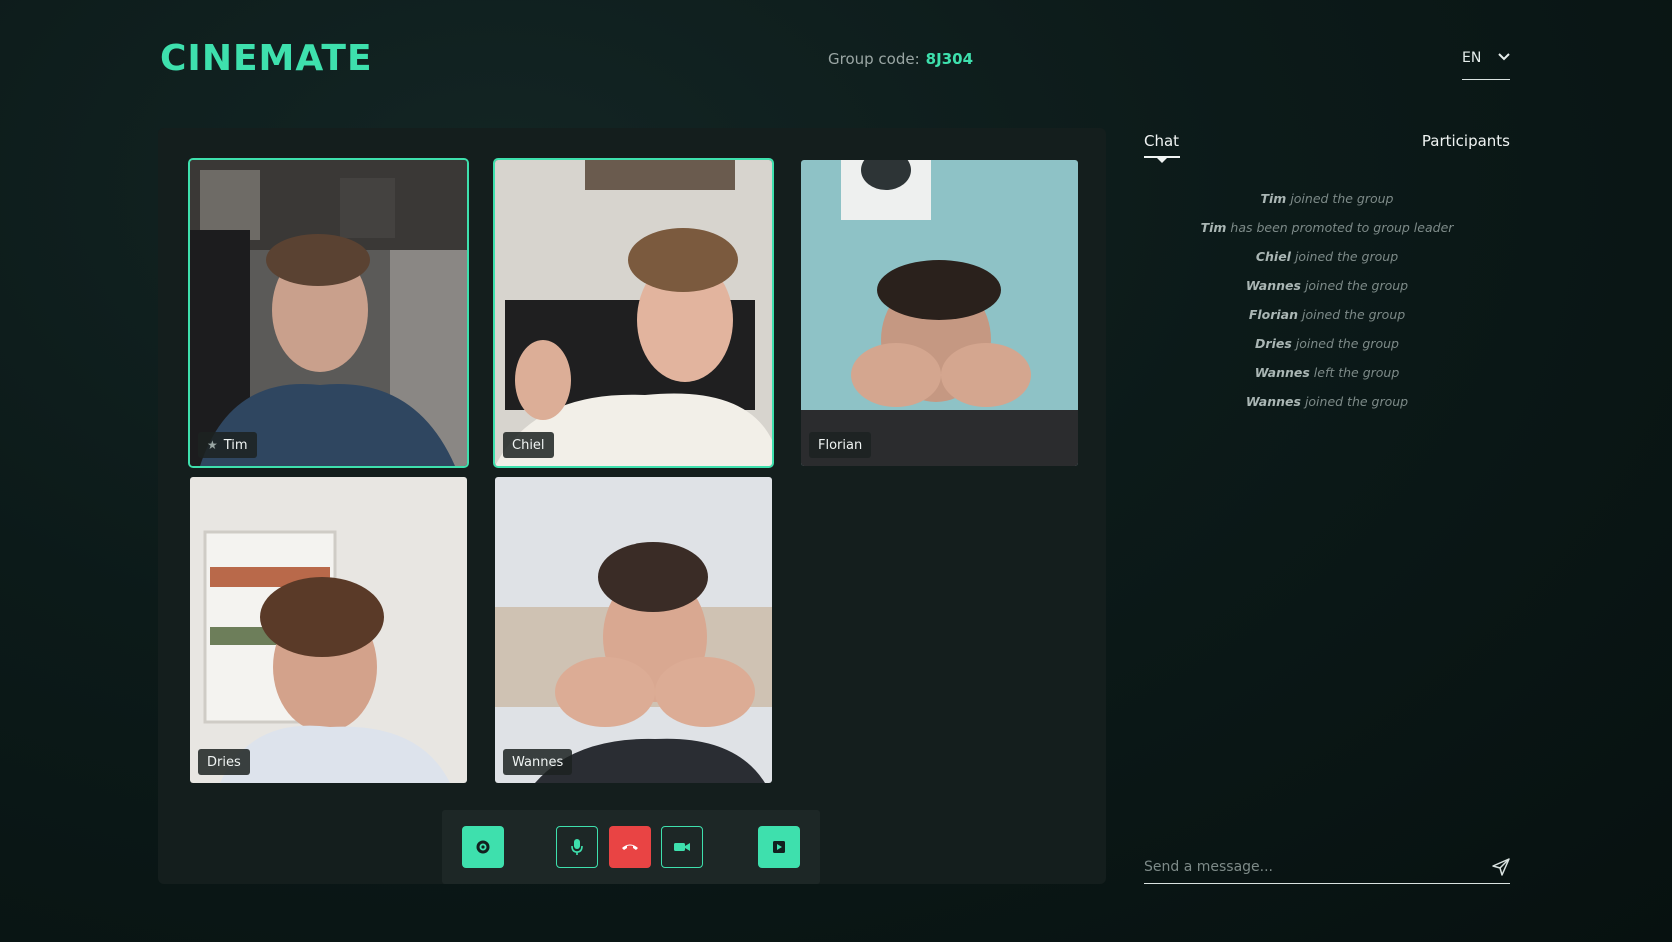  I want to click on language-label: EN, so click(1472, 58).